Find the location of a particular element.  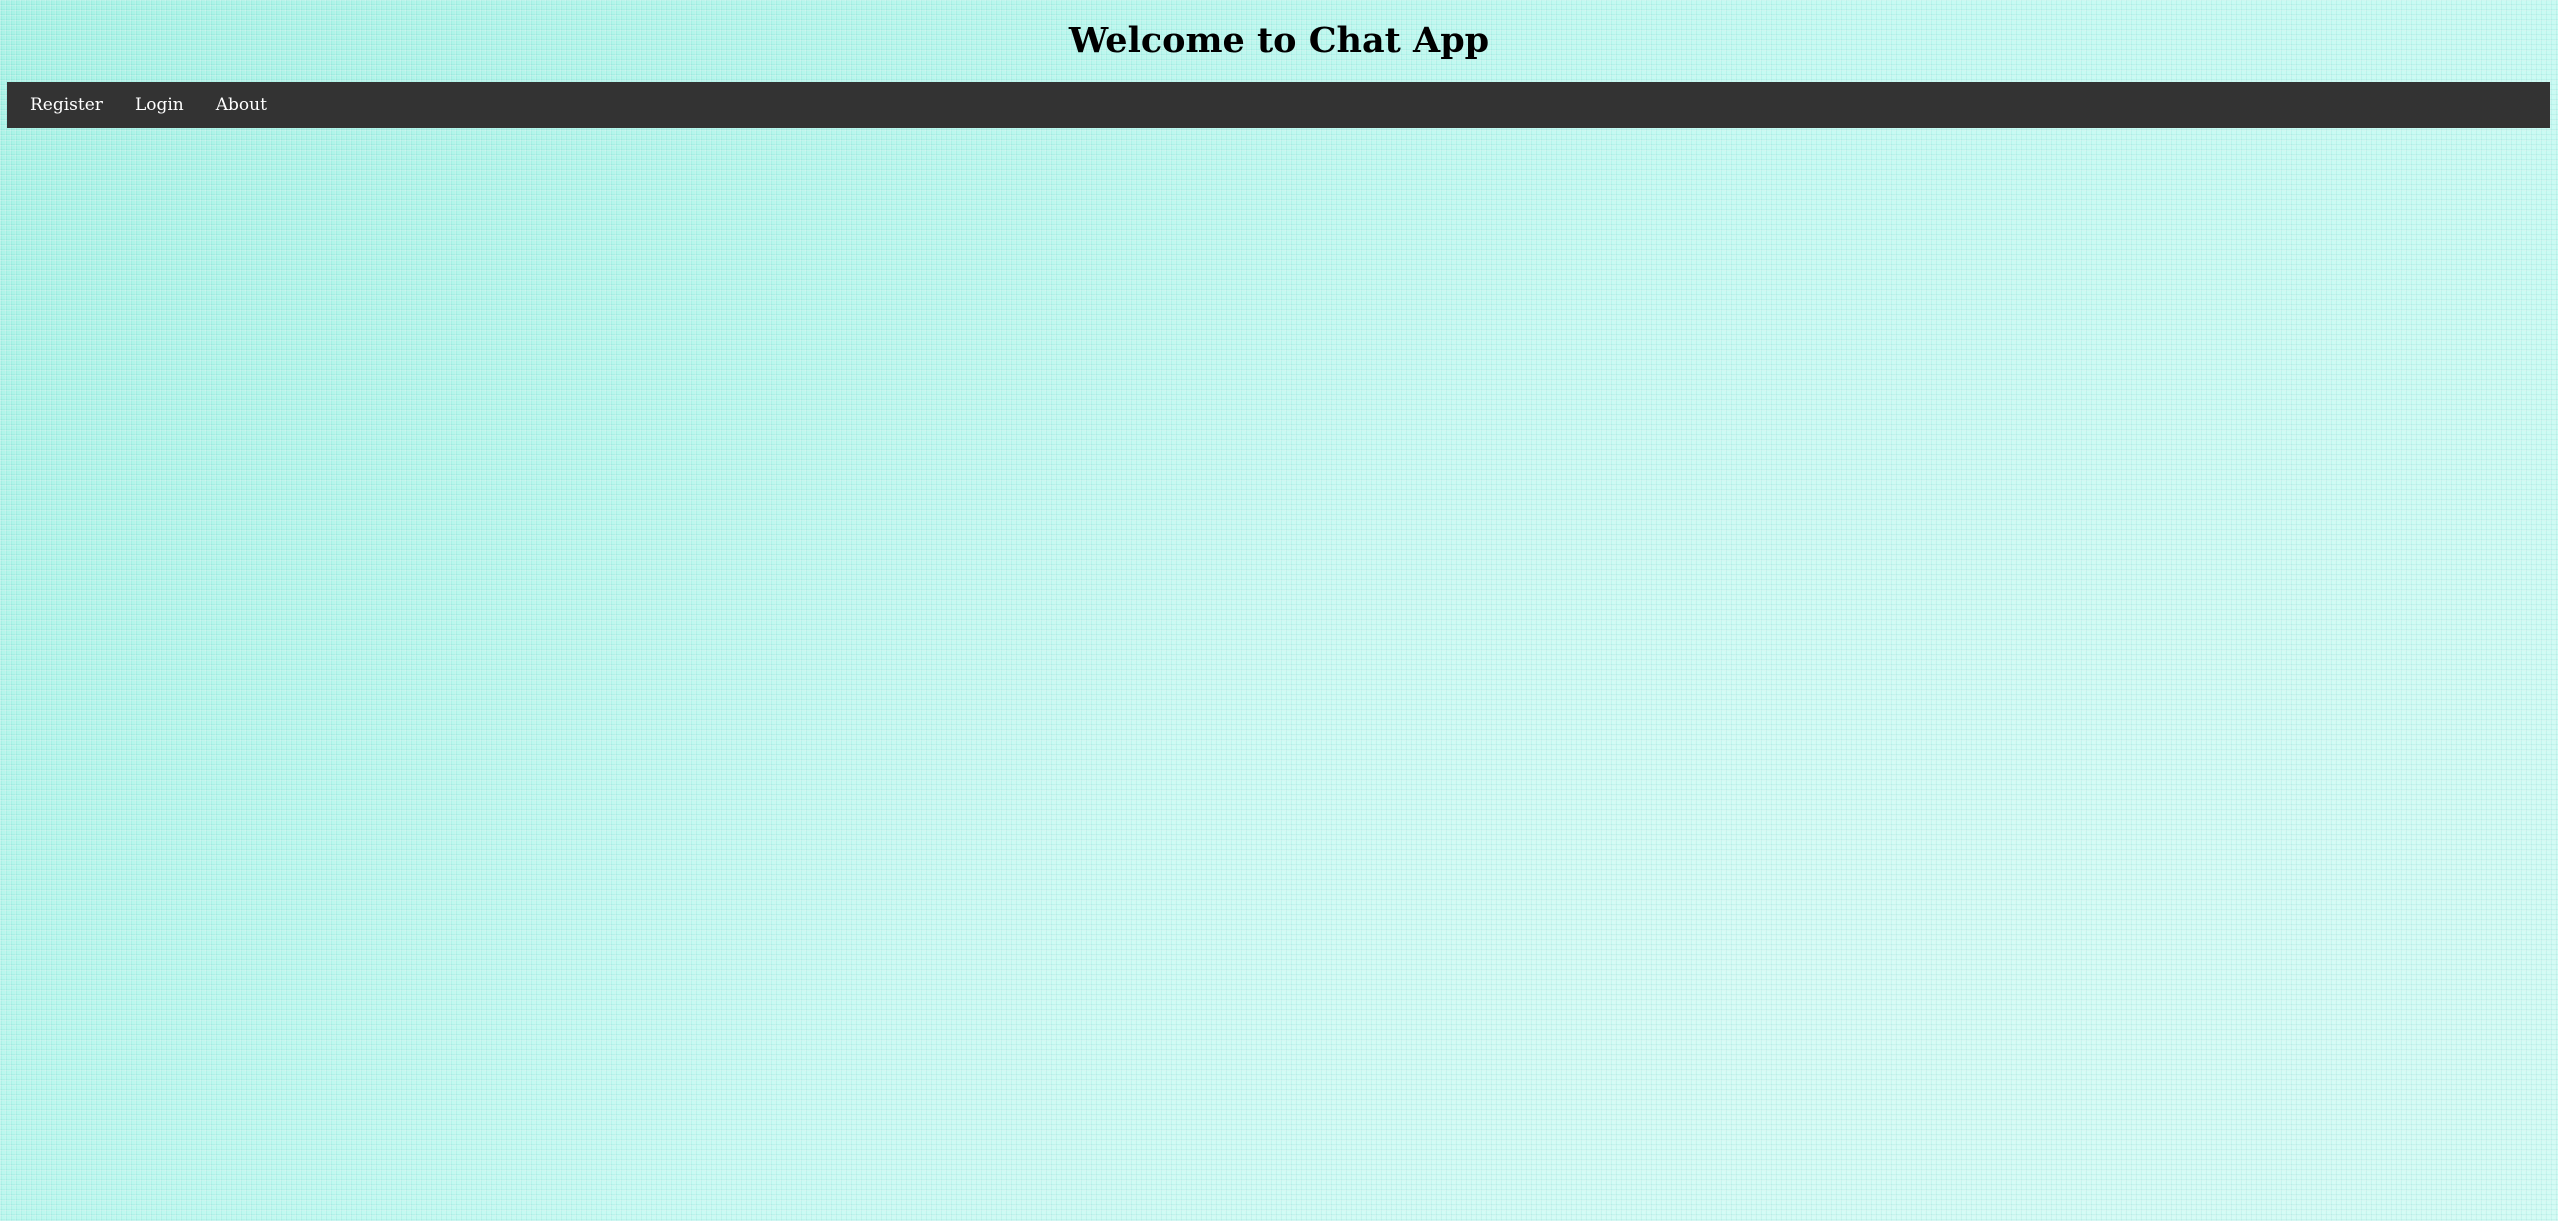

nav-link-about: About is located at coordinates (241, 105).